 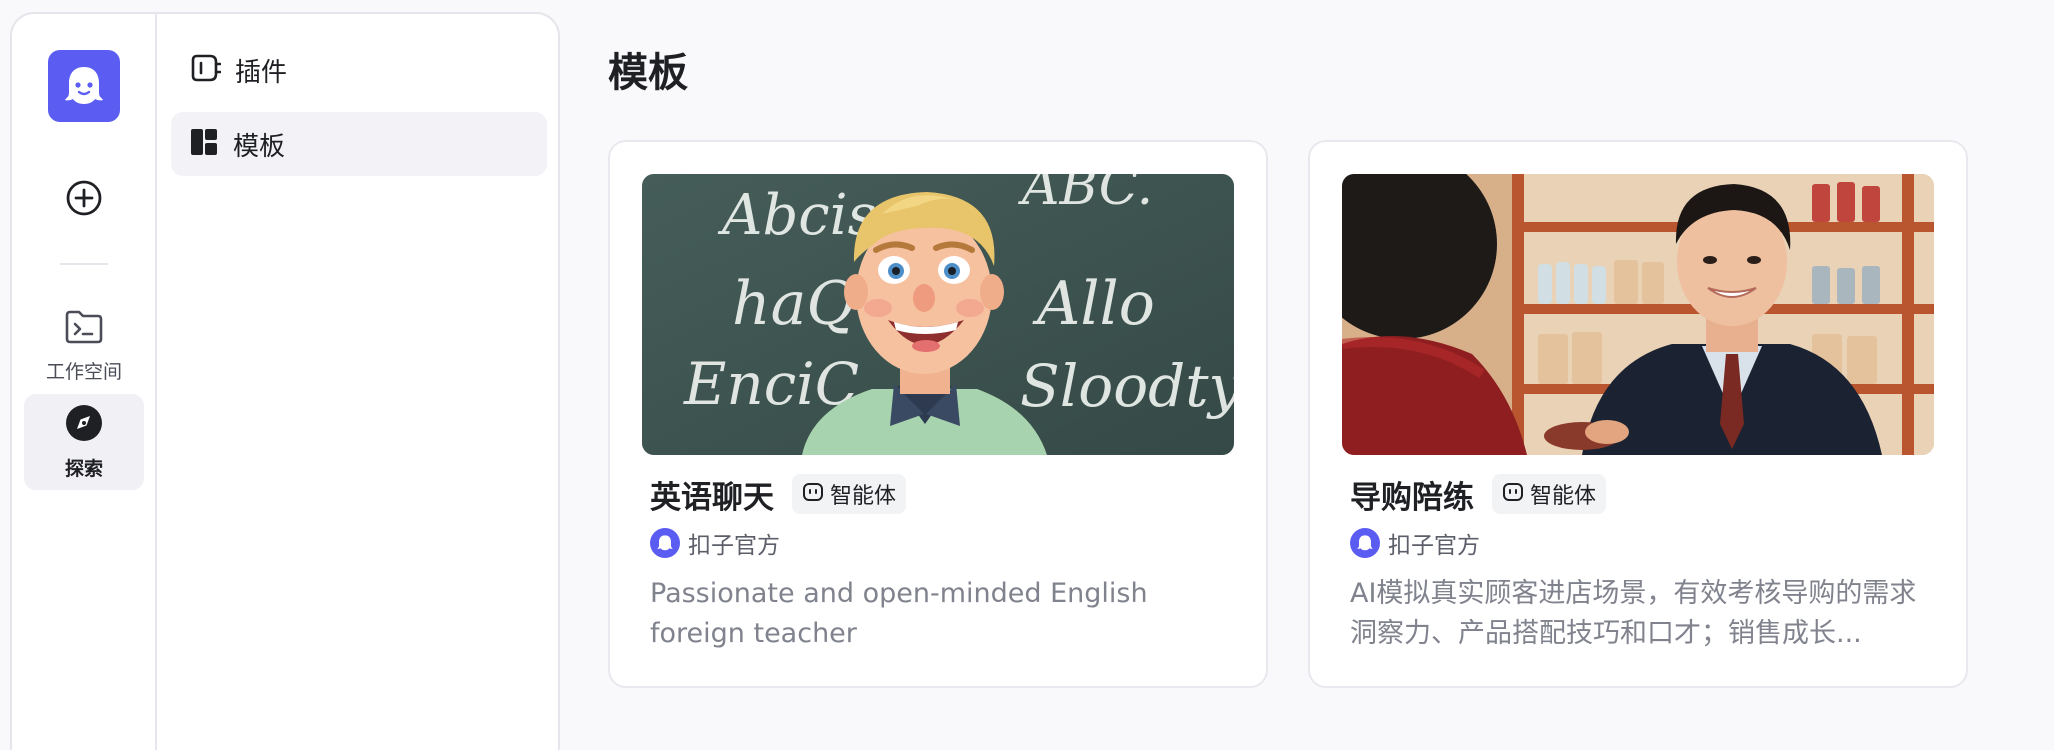 I want to click on ghost-logo-icon, so click(x=84, y=86).